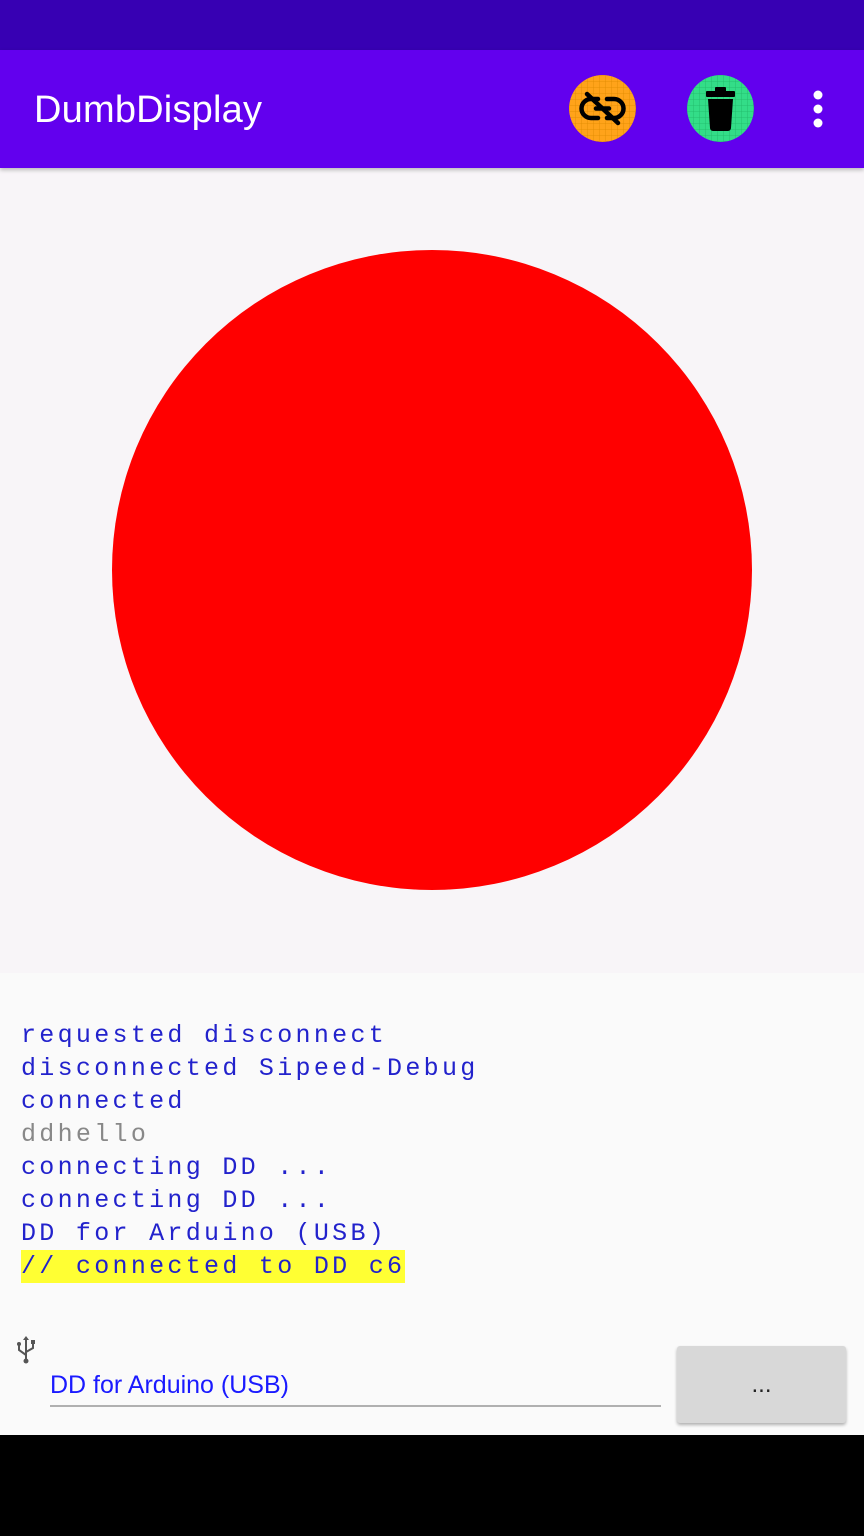  I want to click on log-line: ddhello, so click(85, 1134).